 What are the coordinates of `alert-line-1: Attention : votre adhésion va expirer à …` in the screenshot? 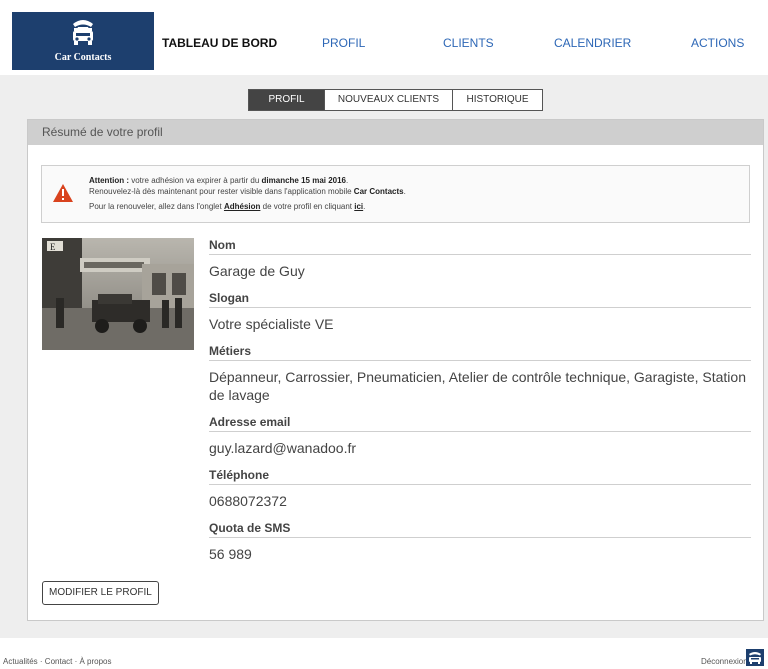 It's located at (219, 180).